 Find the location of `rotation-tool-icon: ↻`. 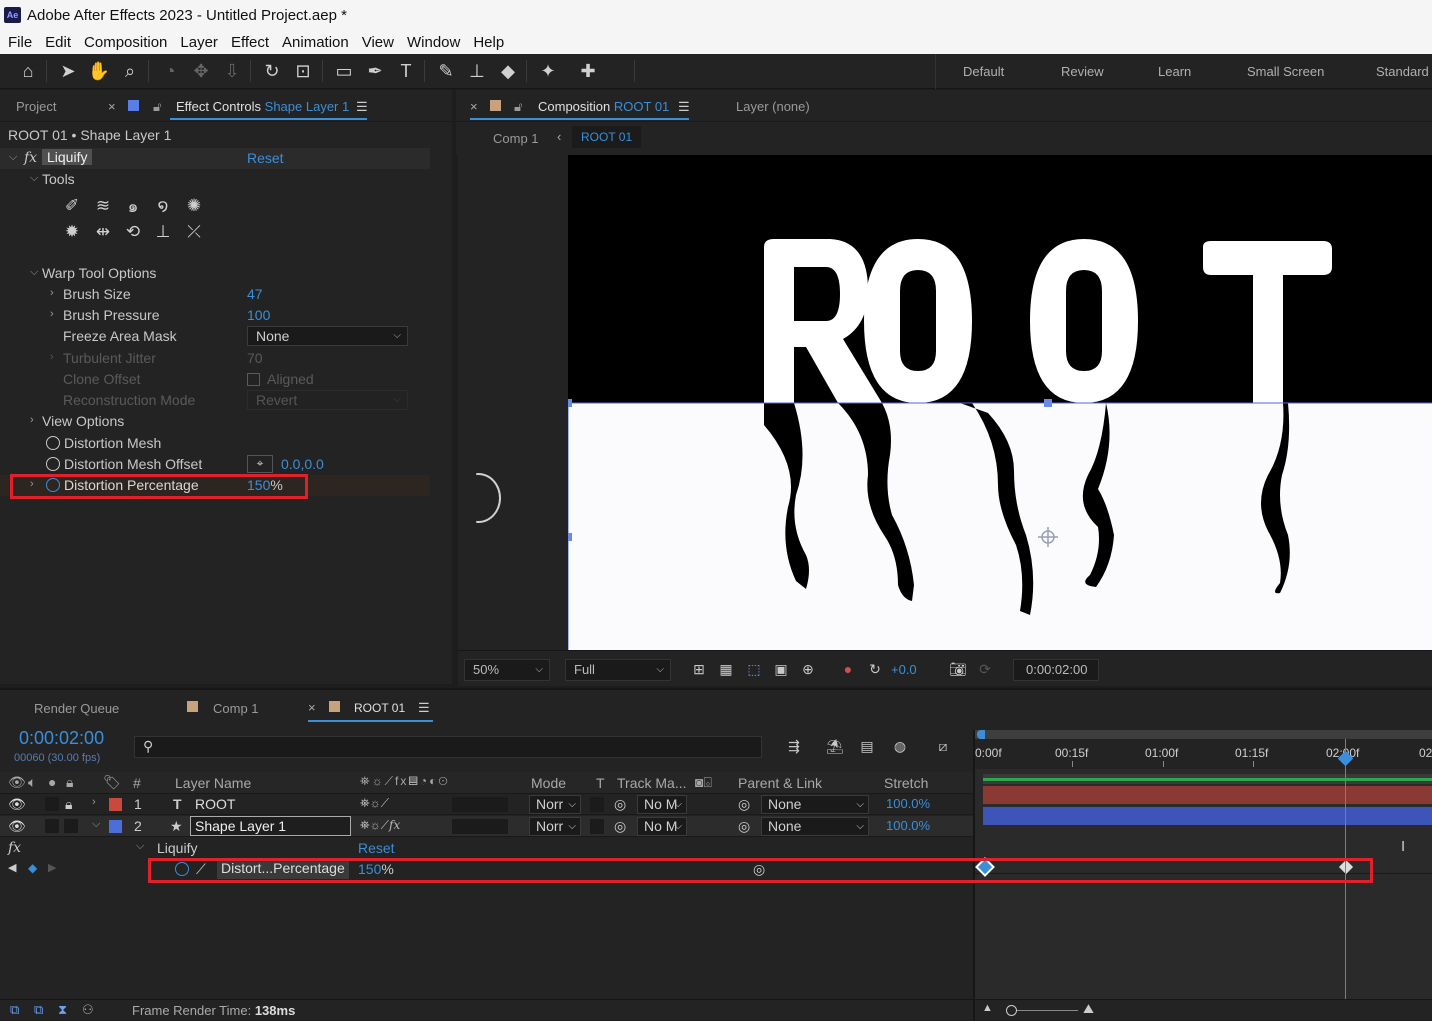

rotation-tool-icon: ↻ is located at coordinates (272, 71).